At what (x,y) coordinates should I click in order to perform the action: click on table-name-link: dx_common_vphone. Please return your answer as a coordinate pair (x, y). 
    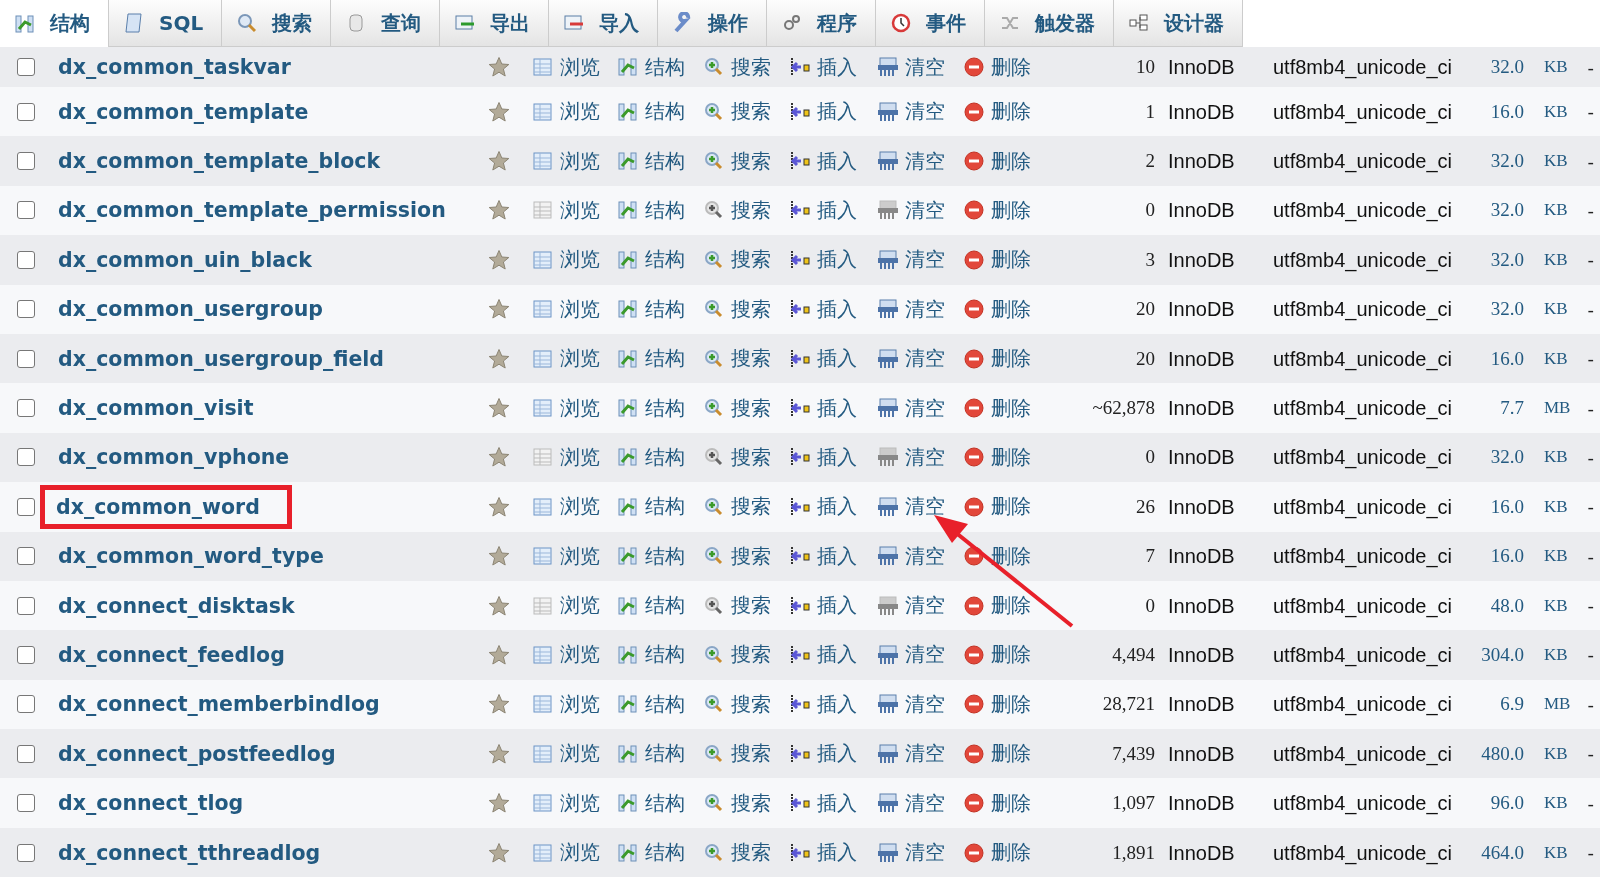
    Looking at the image, I should click on (170, 457).